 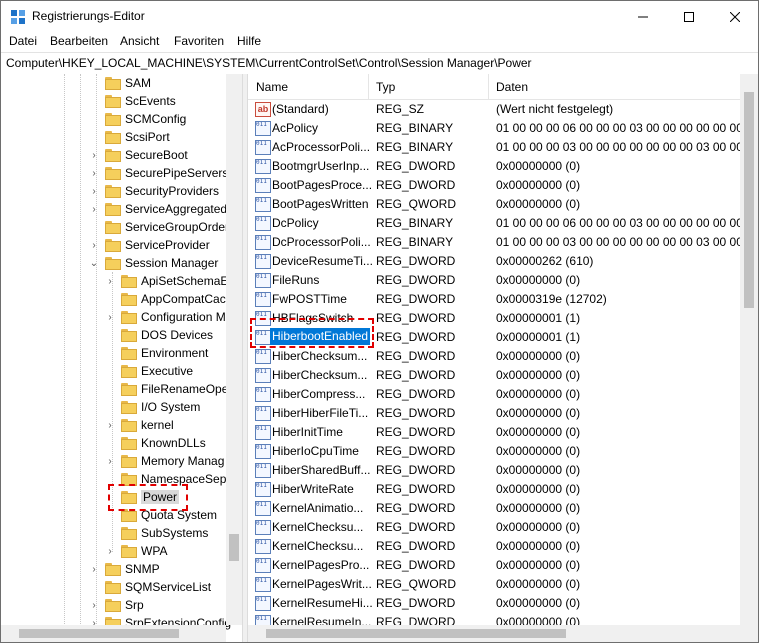 I want to click on tree-item: AppCompatCac, so click(x=158, y=299).